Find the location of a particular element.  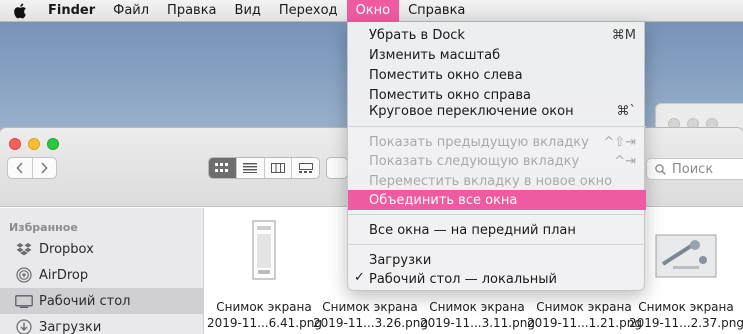

menu-help: Справка is located at coordinates (436, 11).